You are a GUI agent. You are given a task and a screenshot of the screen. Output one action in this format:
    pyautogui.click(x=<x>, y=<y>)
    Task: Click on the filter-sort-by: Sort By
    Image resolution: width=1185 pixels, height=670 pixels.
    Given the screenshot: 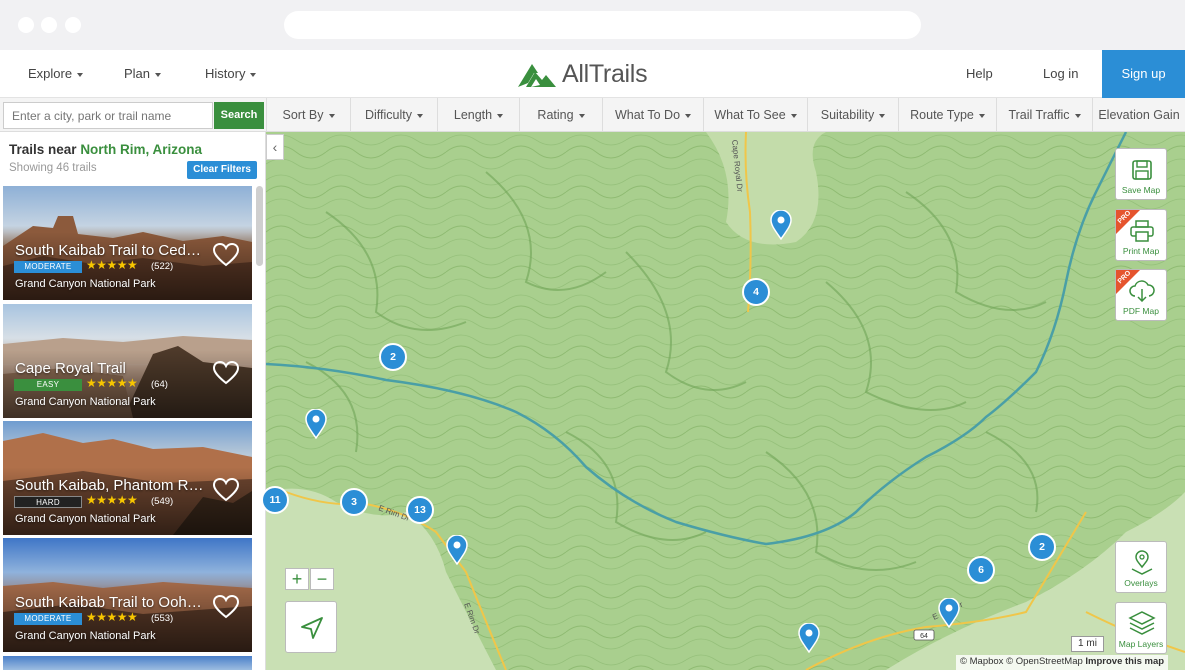 What is the action you would take?
    pyautogui.click(x=308, y=115)
    